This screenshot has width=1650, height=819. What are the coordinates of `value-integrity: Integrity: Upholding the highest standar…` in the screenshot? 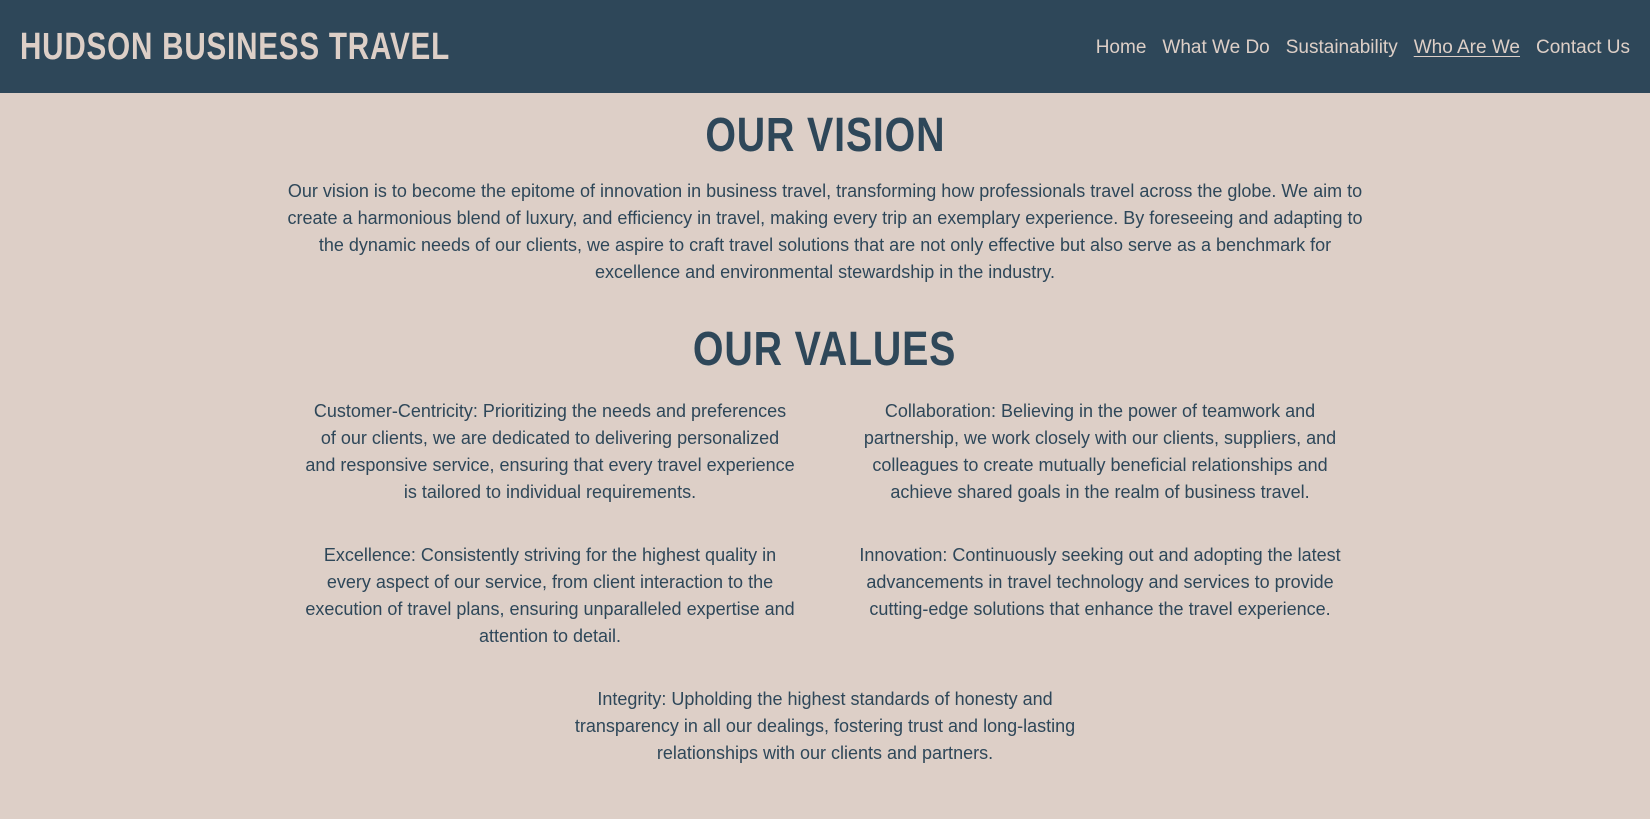 It's located at (825, 726).